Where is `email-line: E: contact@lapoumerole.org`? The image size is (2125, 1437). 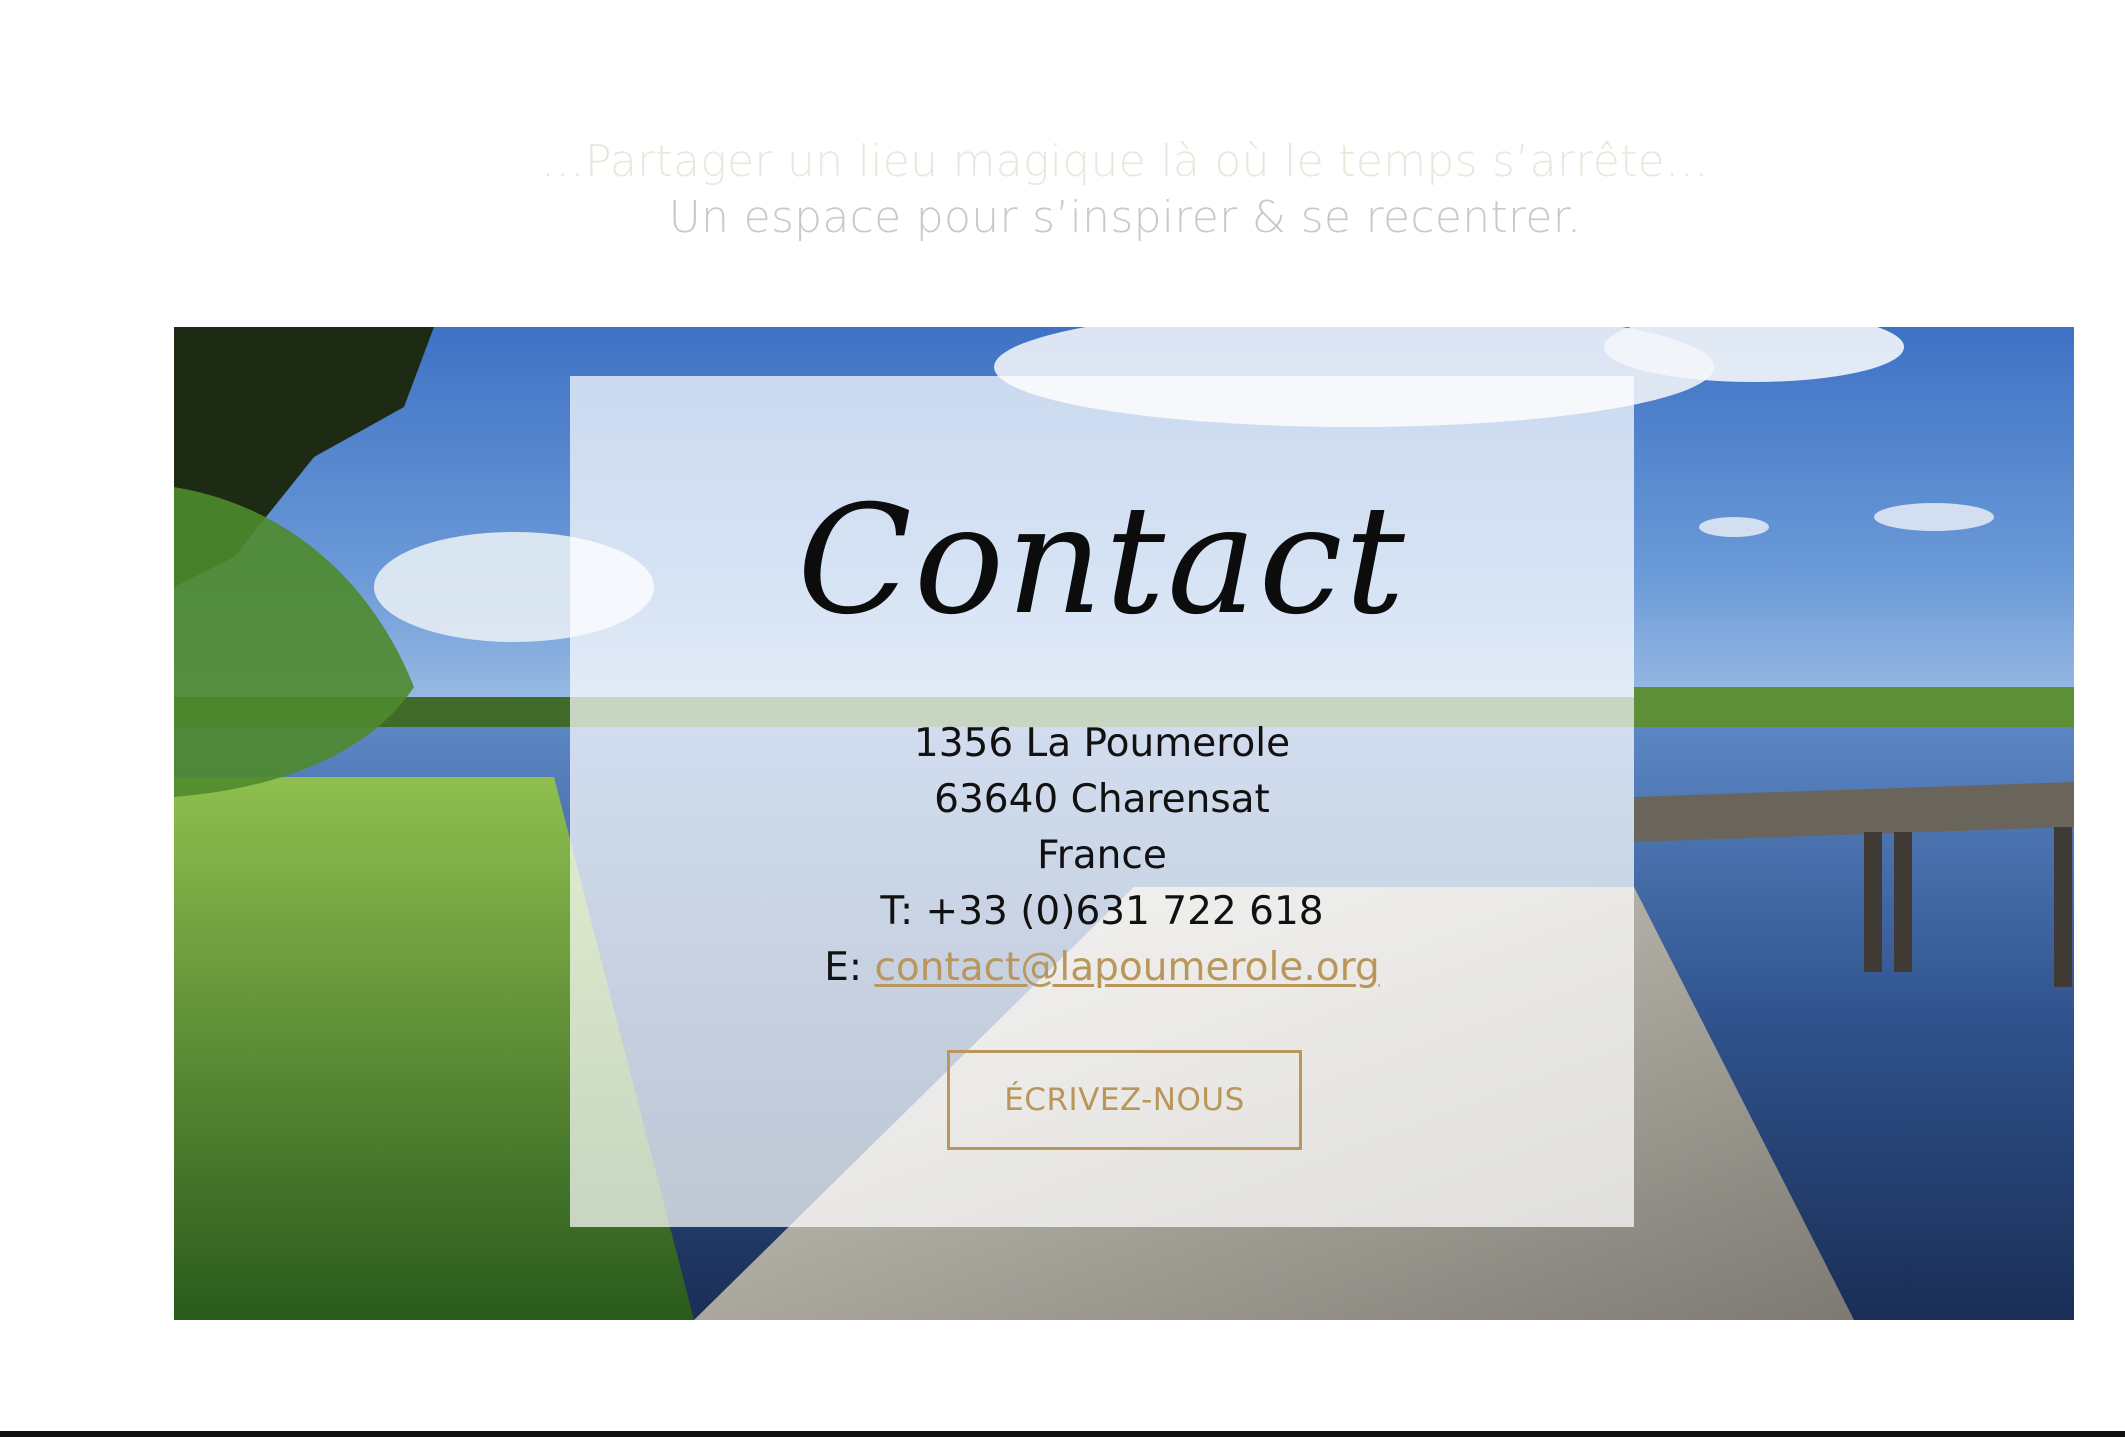 email-line: E: contact@lapoumerole.org is located at coordinates (1102, 968).